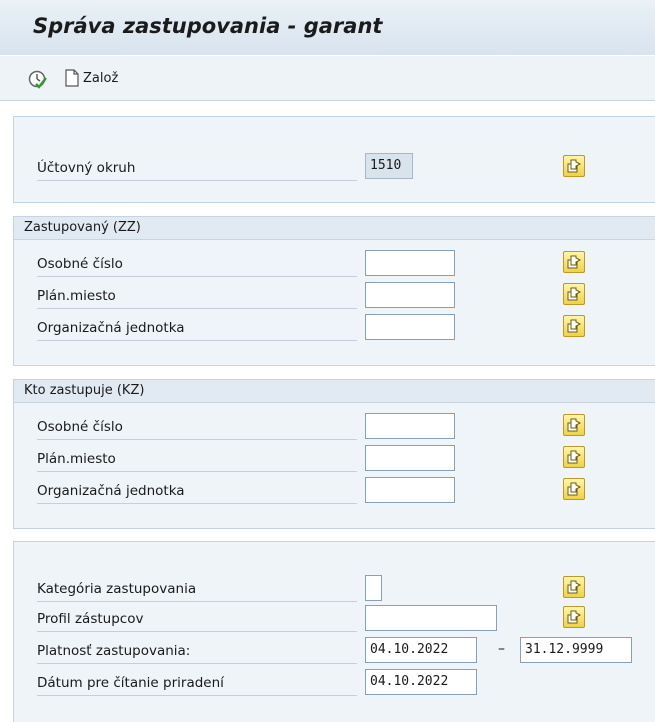  What do you see at coordinates (197, 328) in the screenshot?
I see `represented-org-unit-label: Organizačná jednotka` at bounding box center [197, 328].